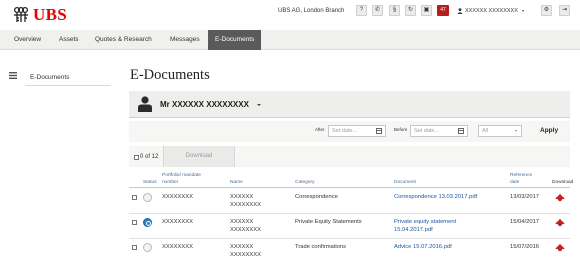  I want to click on phone-button: ✆, so click(377, 10).